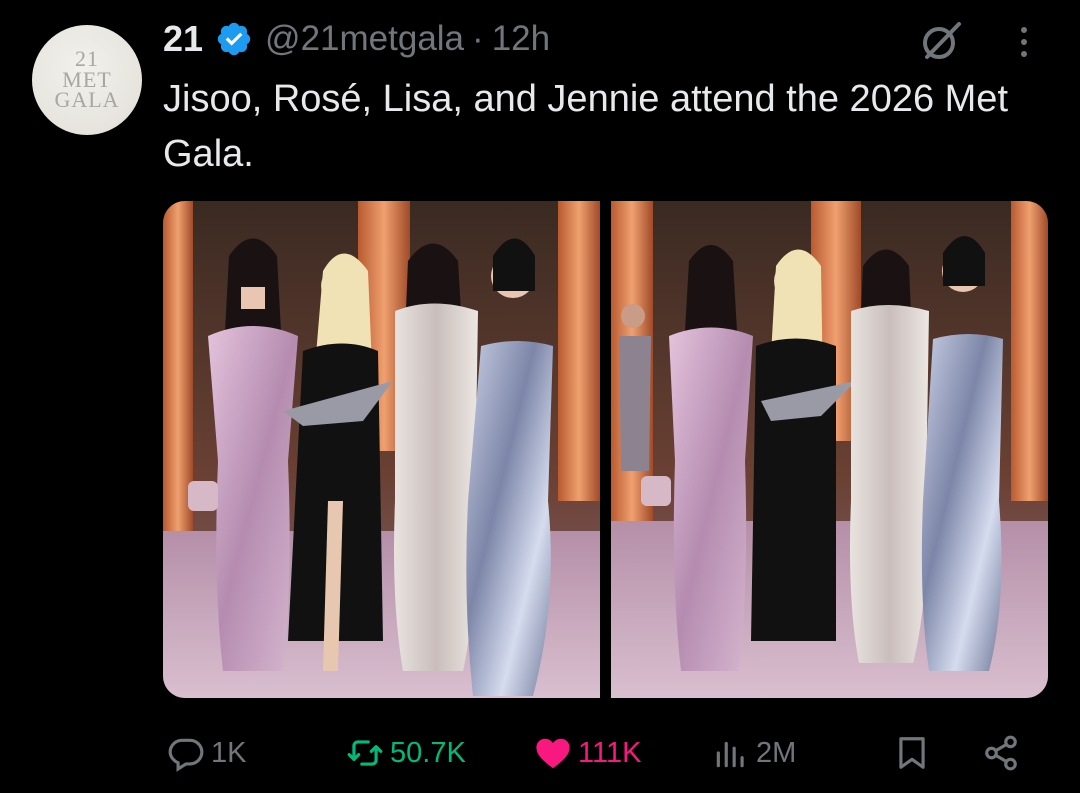 The image size is (1080, 793). Describe the element at coordinates (521, 39) in the screenshot. I see `timestamp: 12h` at that location.